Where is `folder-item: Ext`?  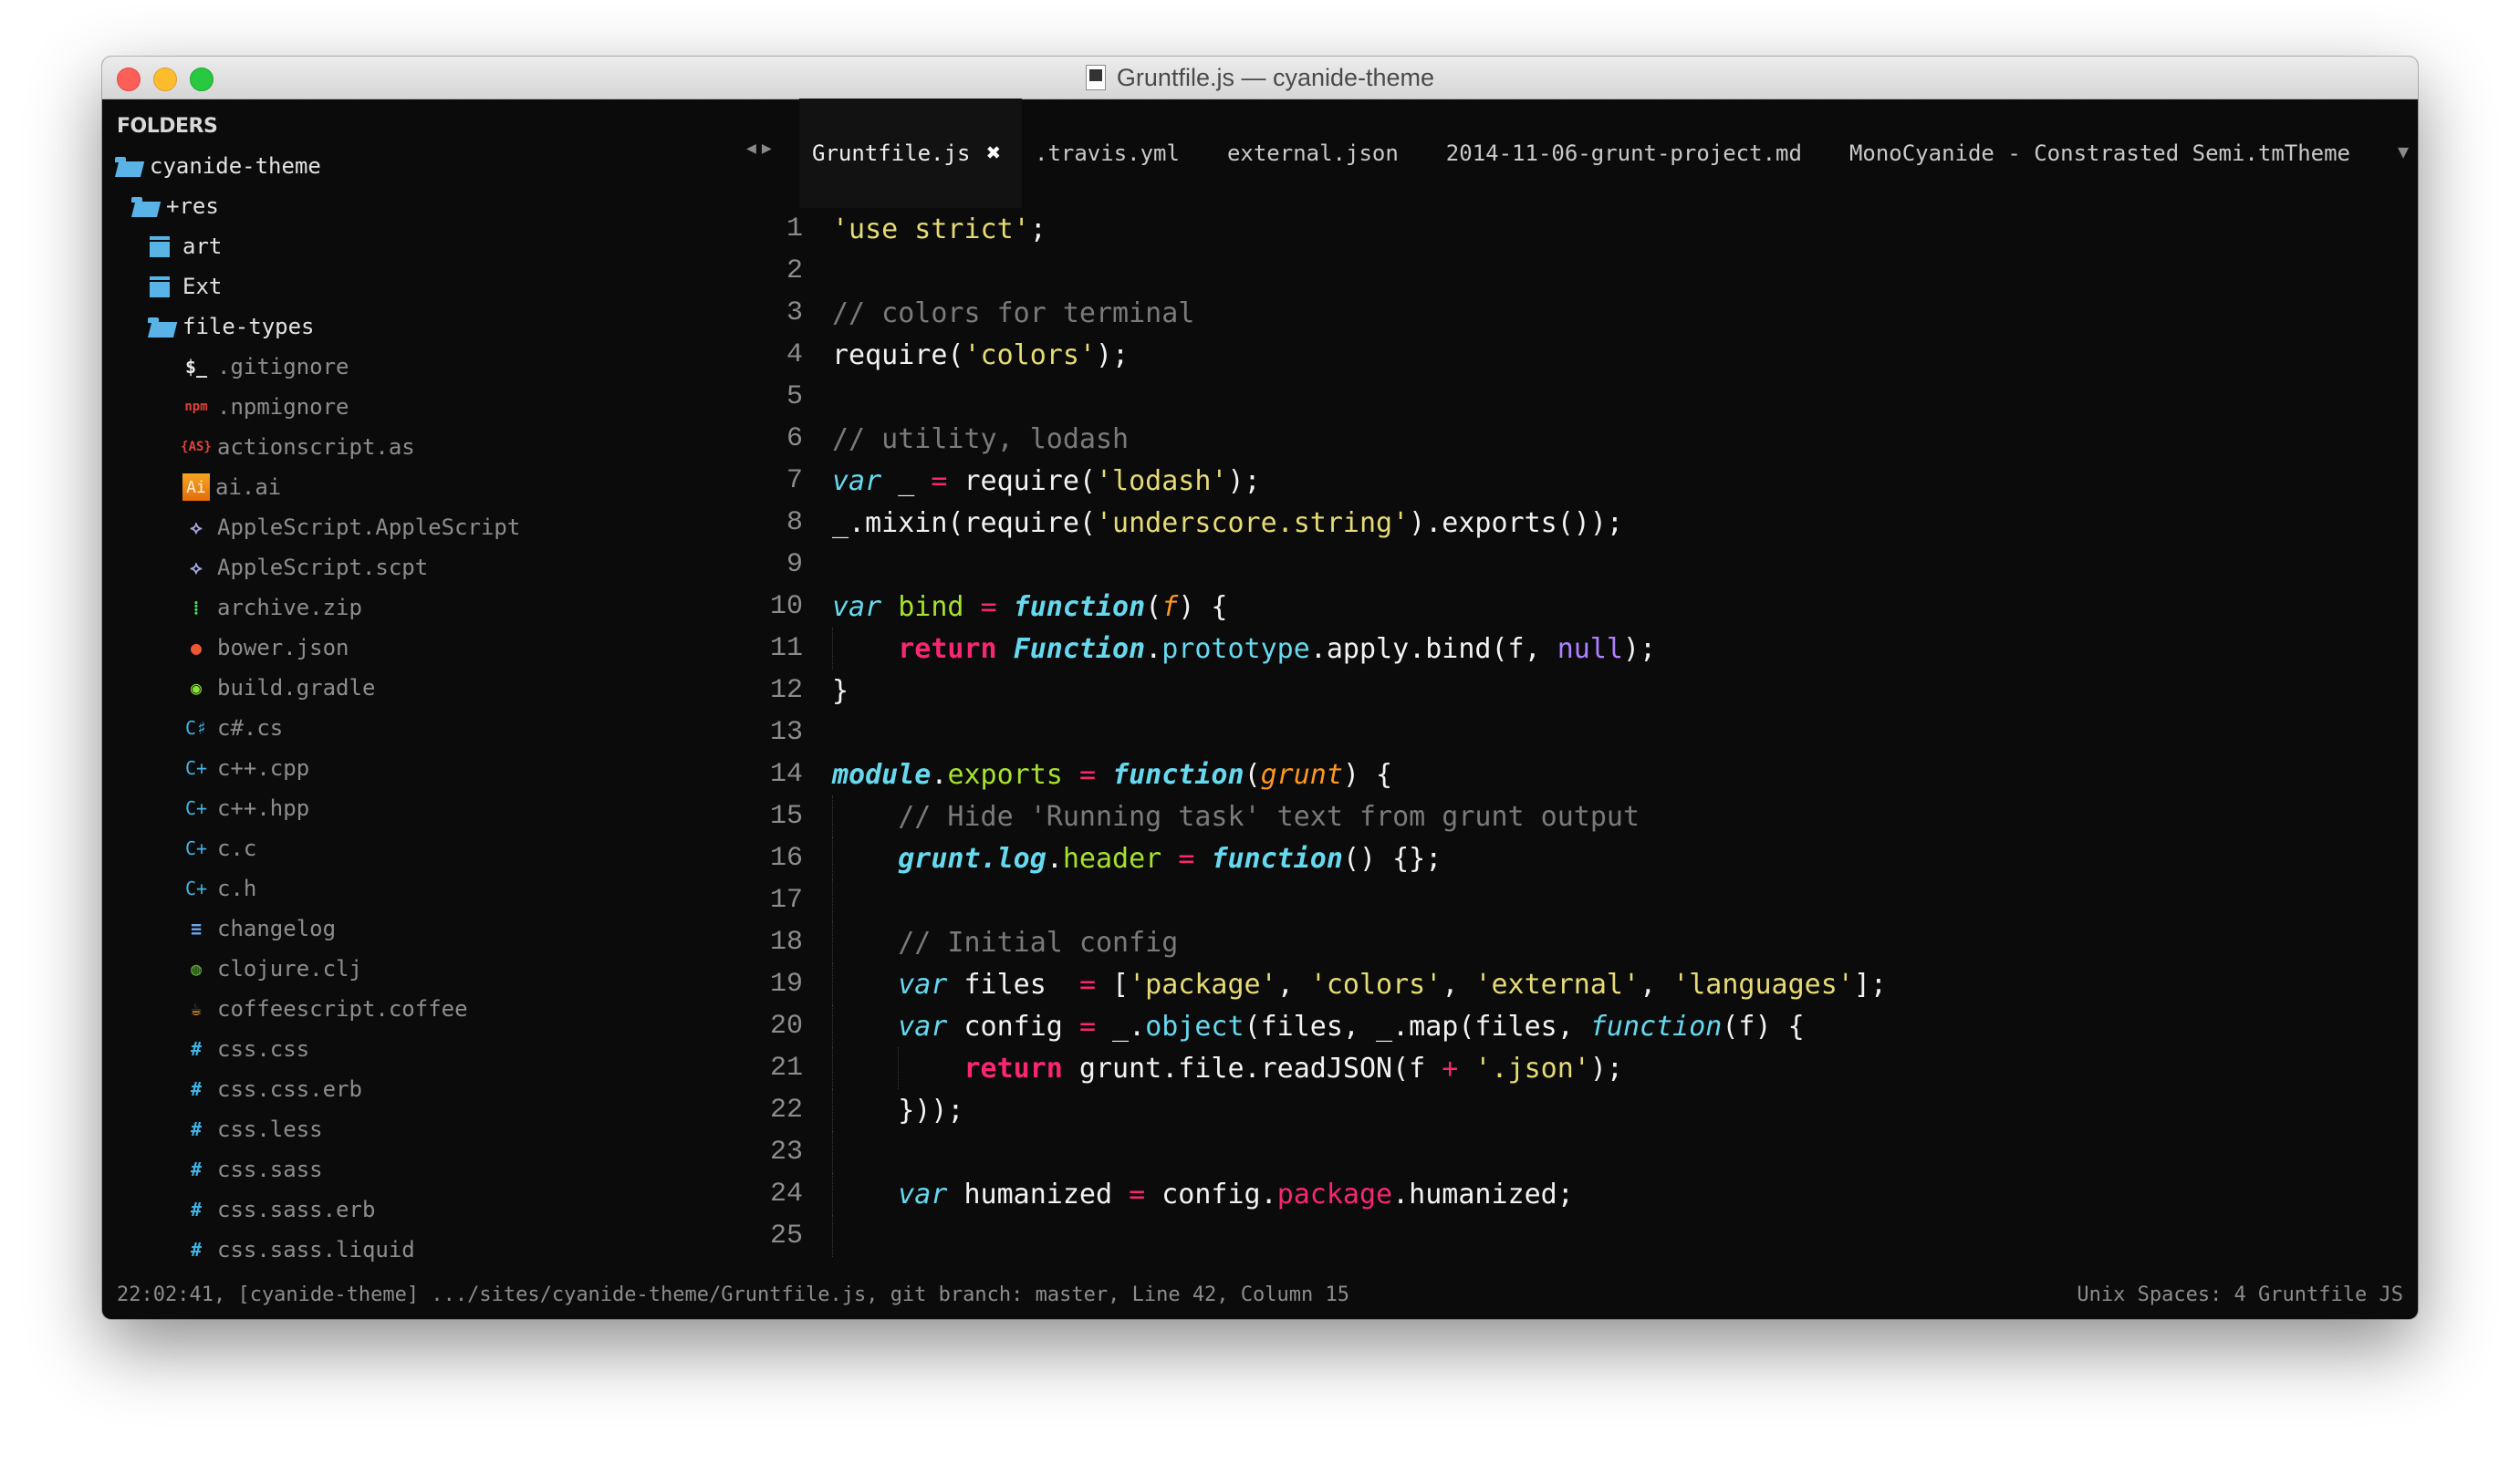 folder-item: Ext is located at coordinates (403, 286).